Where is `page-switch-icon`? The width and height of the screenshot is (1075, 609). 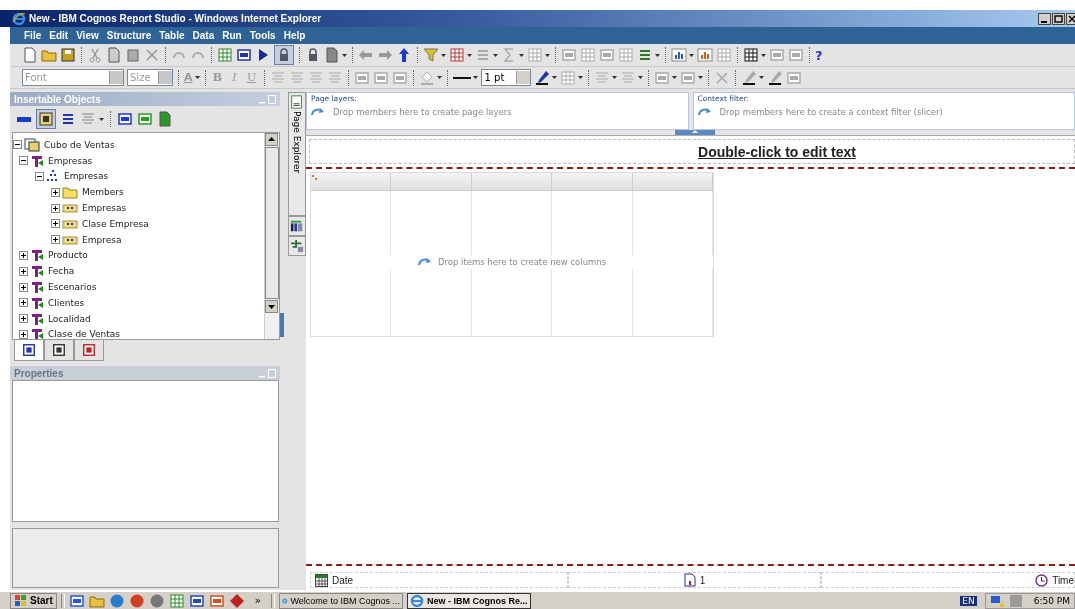
page-switch-icon is located at coordinates (332, 55).